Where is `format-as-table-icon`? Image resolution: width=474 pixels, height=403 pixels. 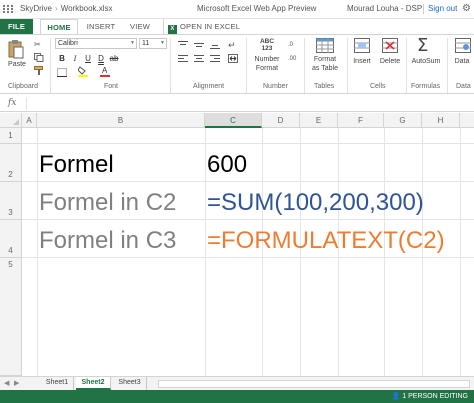 format-as-table-icon is located at coordinates (325, 45).